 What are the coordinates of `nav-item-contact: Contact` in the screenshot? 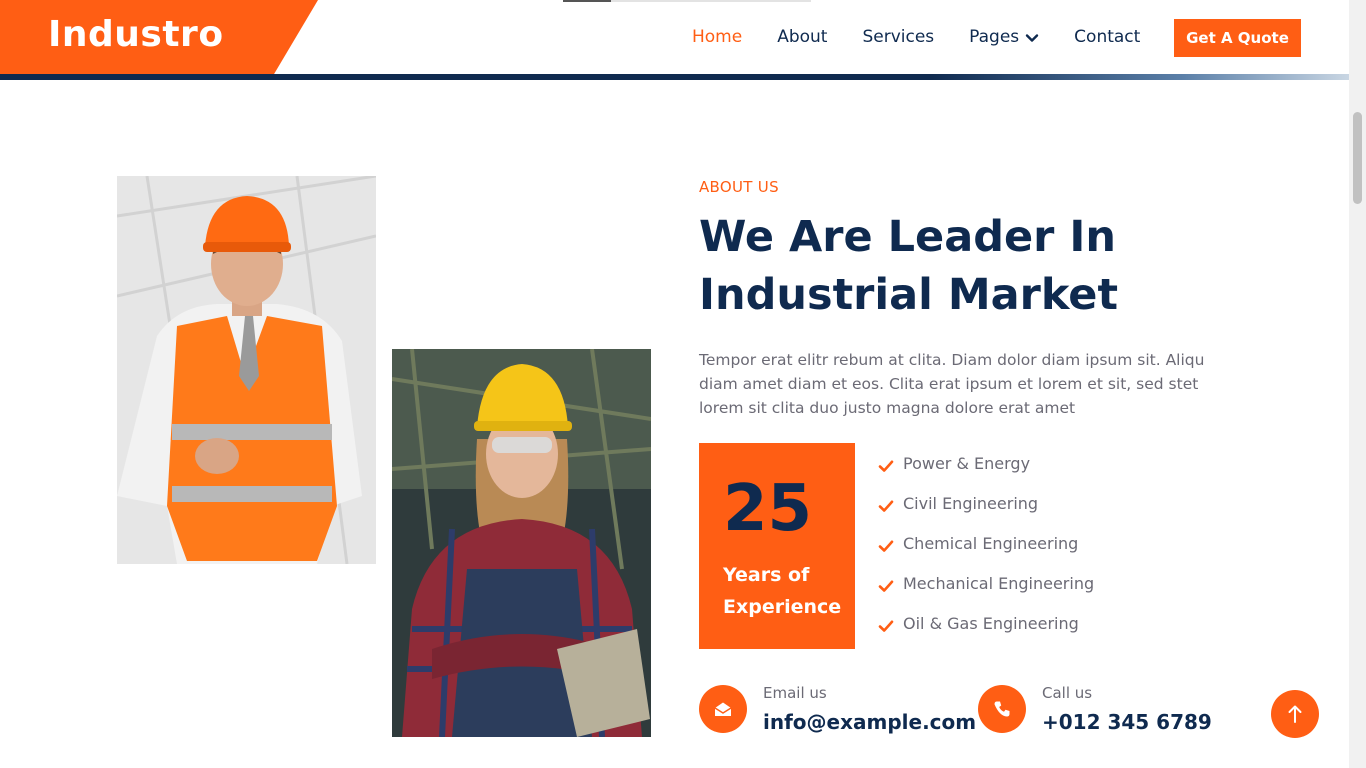 It's located at (1107, 37).